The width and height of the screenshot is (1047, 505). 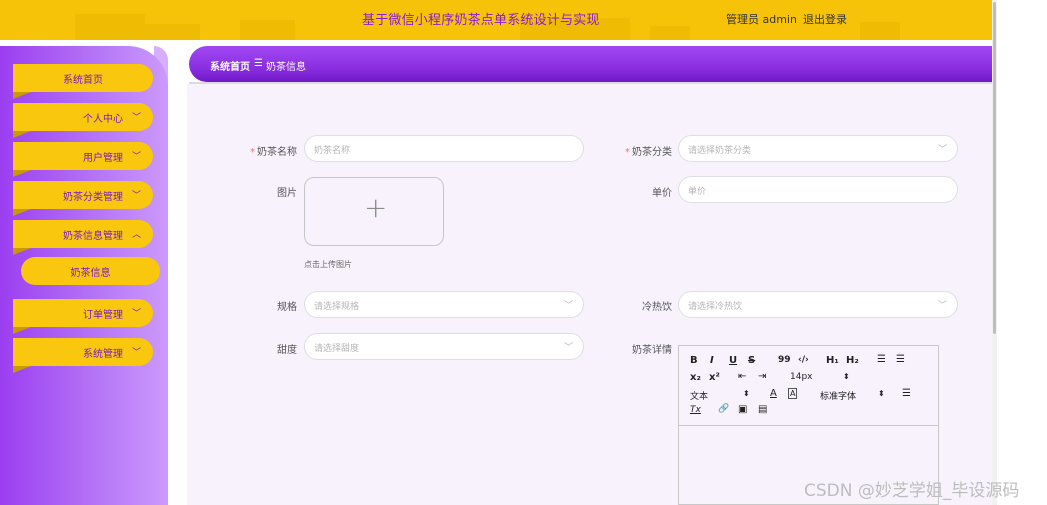 What do you see at coordinates (657, 307) in the screenshot?
I see `temperature-field-label: 冷热饮` at bounding box center [657, 307].